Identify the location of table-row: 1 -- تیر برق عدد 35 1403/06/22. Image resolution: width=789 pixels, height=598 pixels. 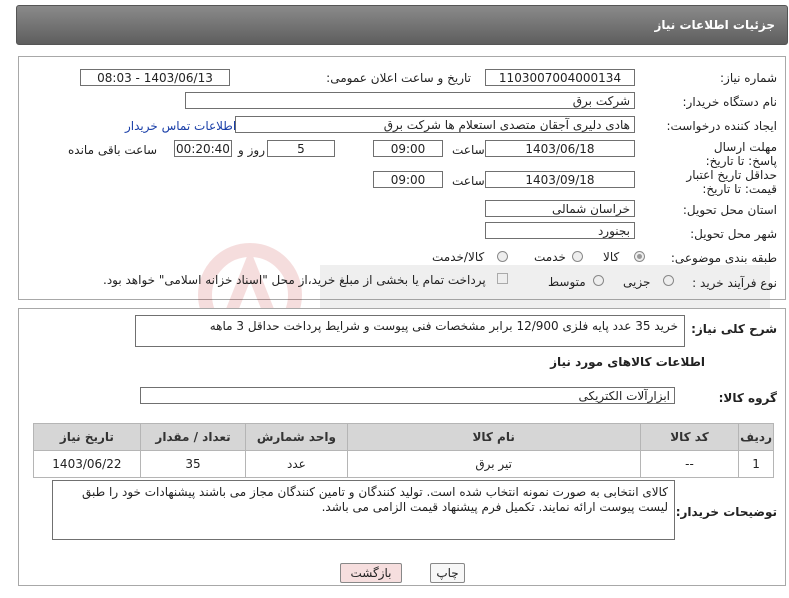
(403, 464).